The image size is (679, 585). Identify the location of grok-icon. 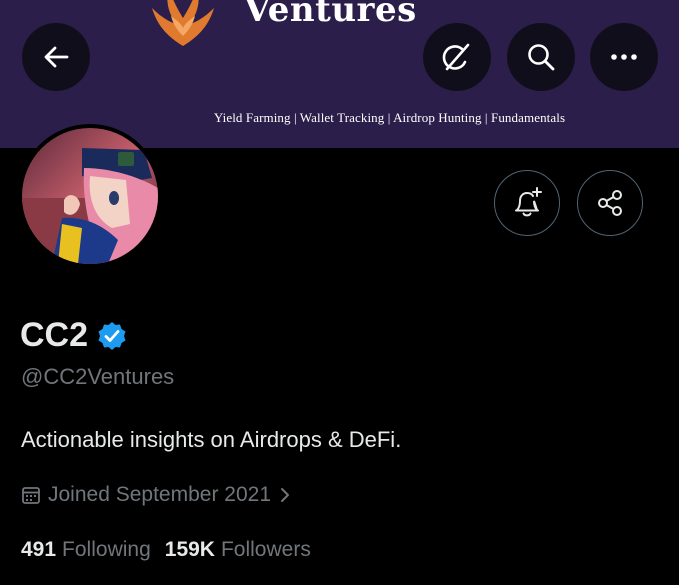
(456, 57).